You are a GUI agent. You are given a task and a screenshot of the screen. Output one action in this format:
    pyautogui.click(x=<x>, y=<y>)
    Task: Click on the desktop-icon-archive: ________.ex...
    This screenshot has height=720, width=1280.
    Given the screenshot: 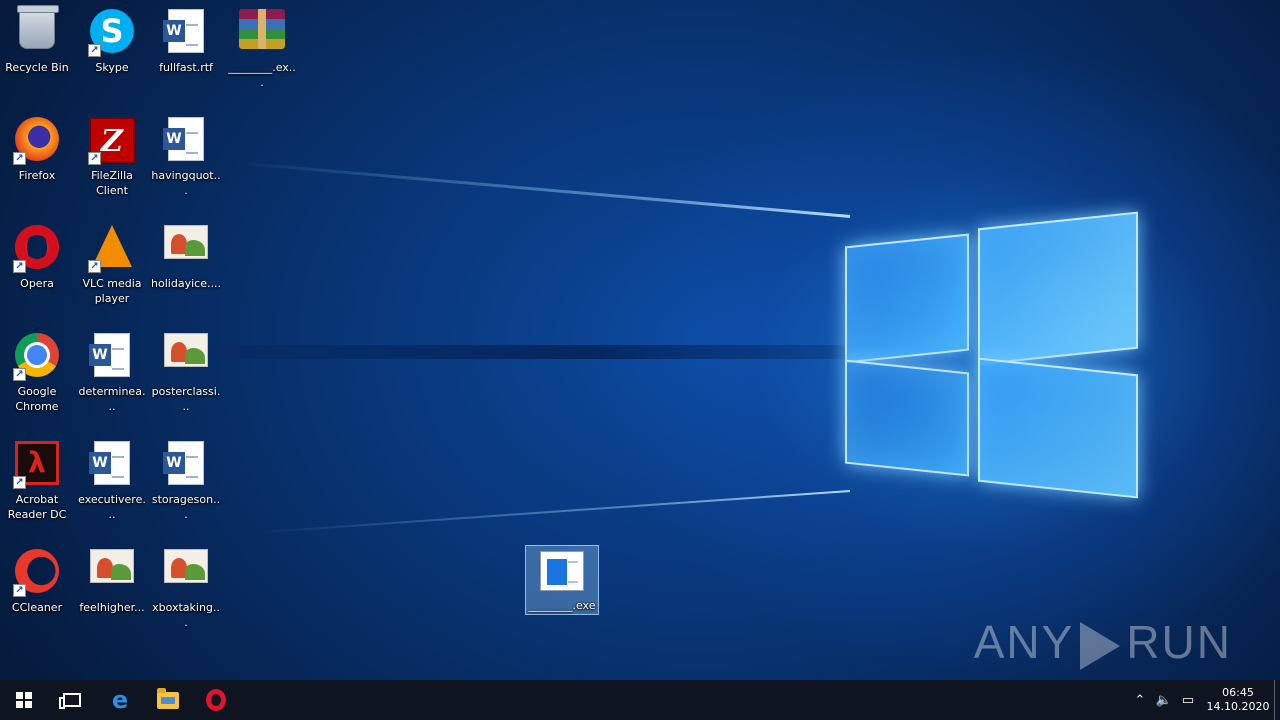 What is the action you would take?
    pyautogui.click(x=262, y=52)
    